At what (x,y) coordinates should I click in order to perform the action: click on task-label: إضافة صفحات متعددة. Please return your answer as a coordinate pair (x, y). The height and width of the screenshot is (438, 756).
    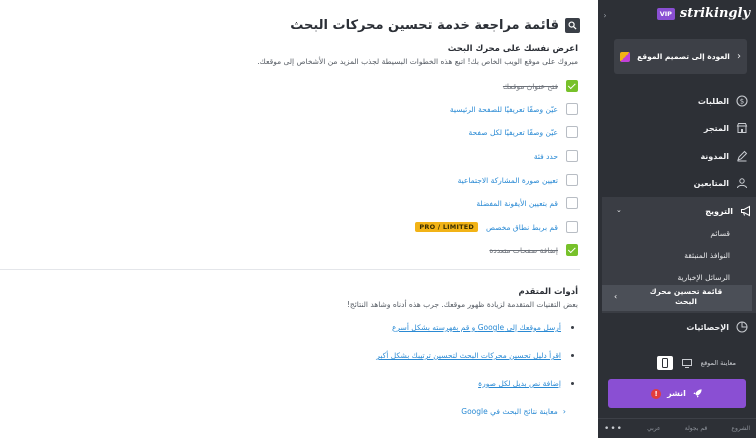
    Looking at the image, I should click on (523, 250).